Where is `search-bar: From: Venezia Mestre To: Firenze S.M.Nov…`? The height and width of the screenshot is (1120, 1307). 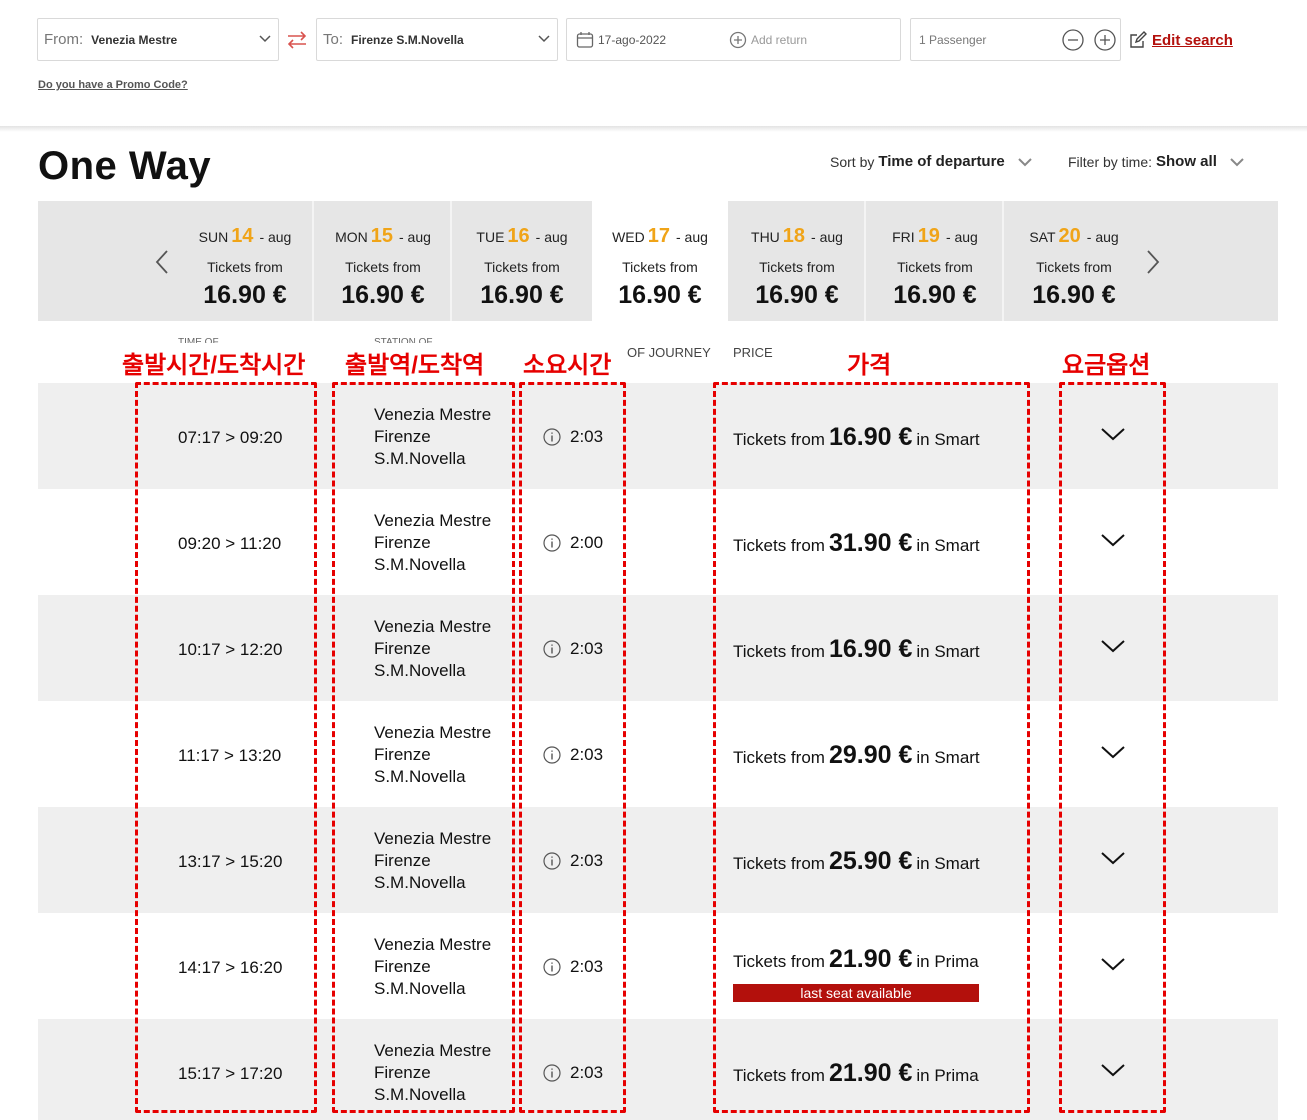
search-bar: From: Venezia Mestre To: Firenze S.M.Nov… is located at coordinates (653, 63).